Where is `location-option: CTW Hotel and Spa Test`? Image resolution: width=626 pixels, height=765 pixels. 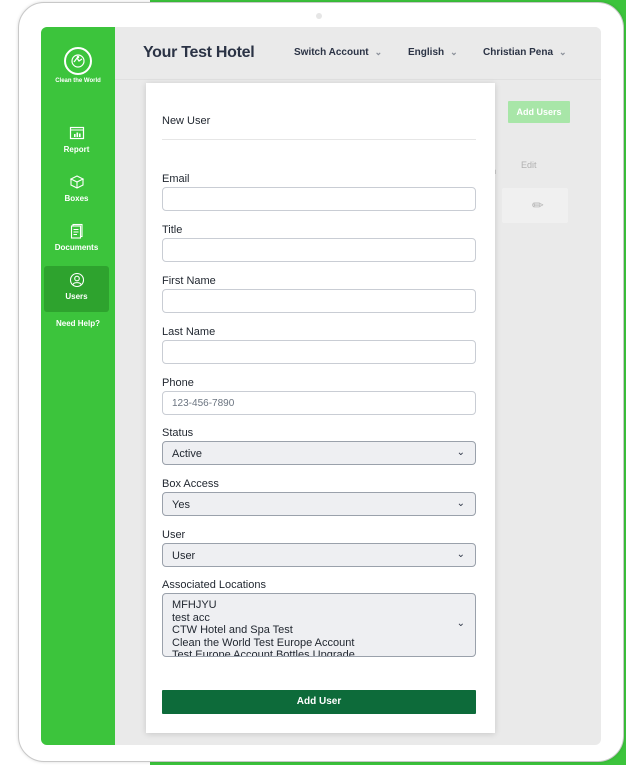 location-option: CTW Hotel and Spa Test is located at coordinates (259, 630).